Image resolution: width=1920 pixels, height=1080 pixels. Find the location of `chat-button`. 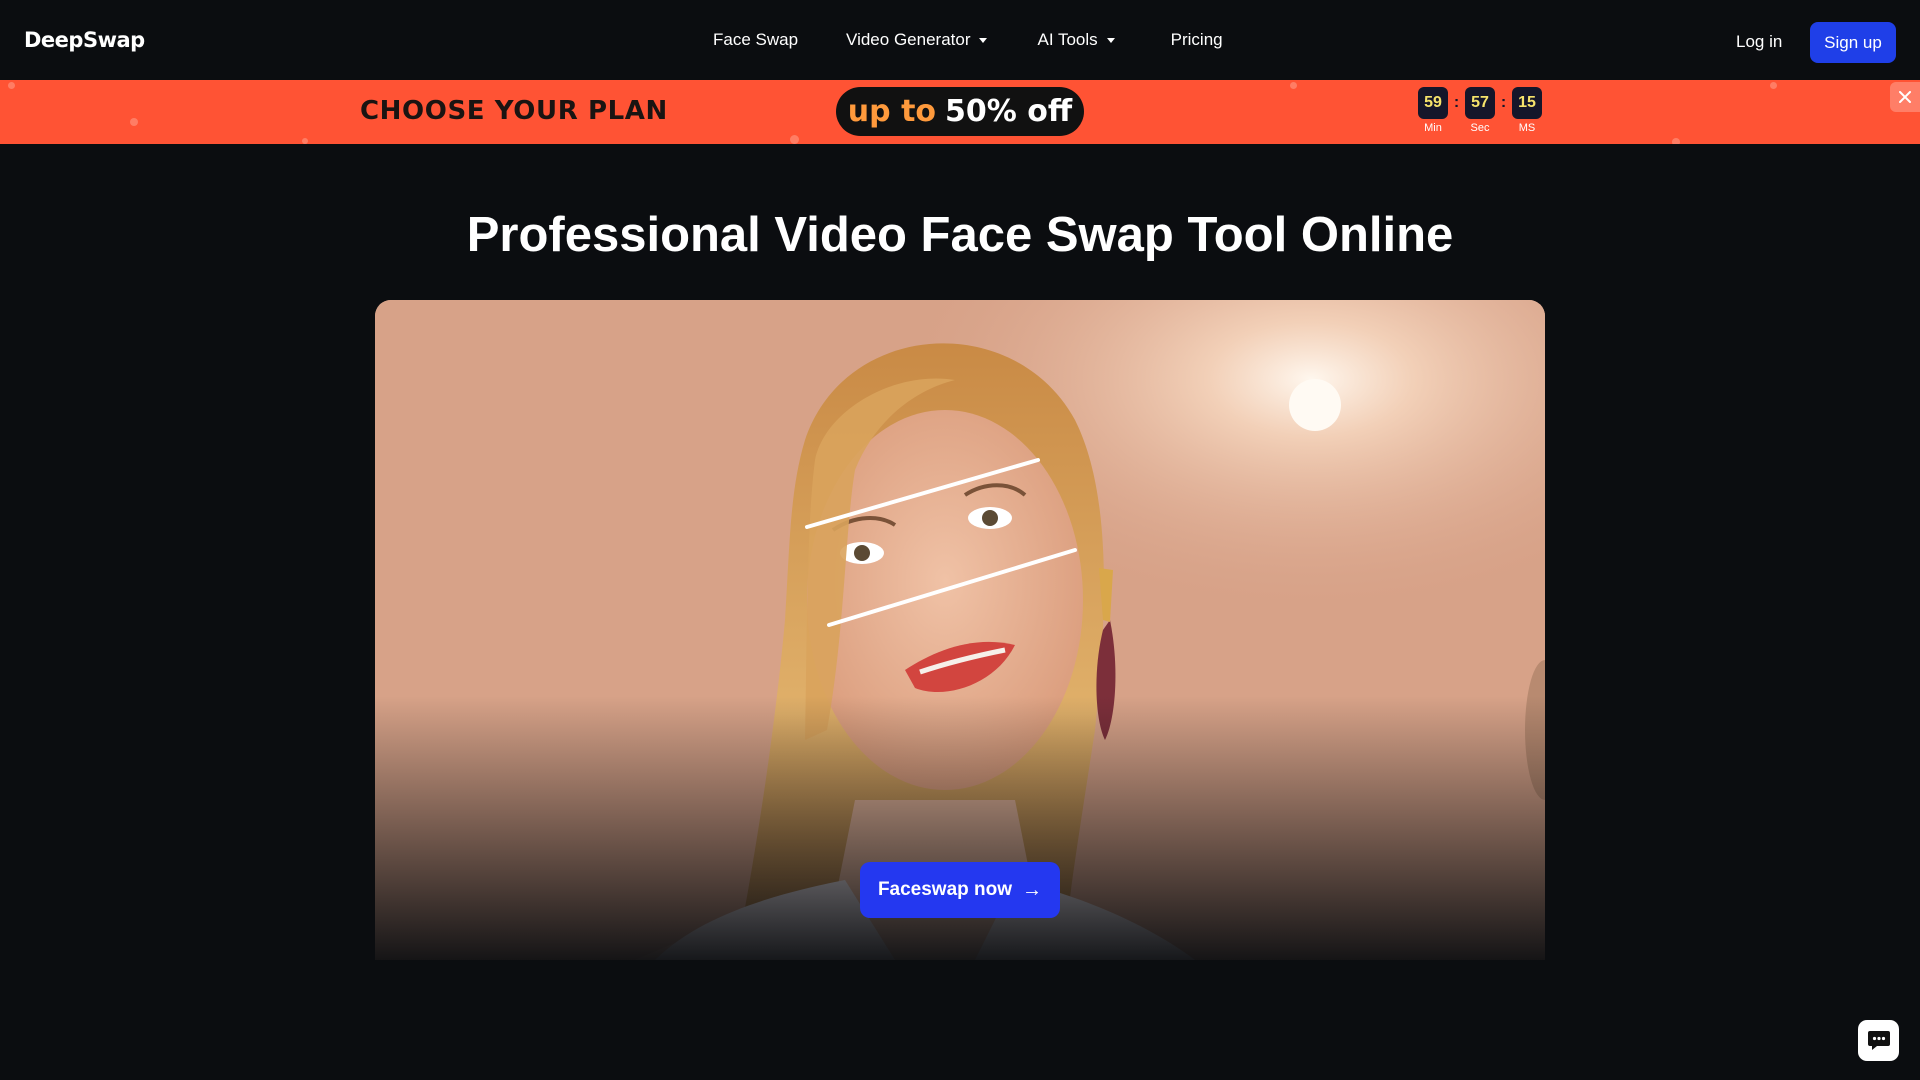

chat-button is located at coordinates (1878, 1040).